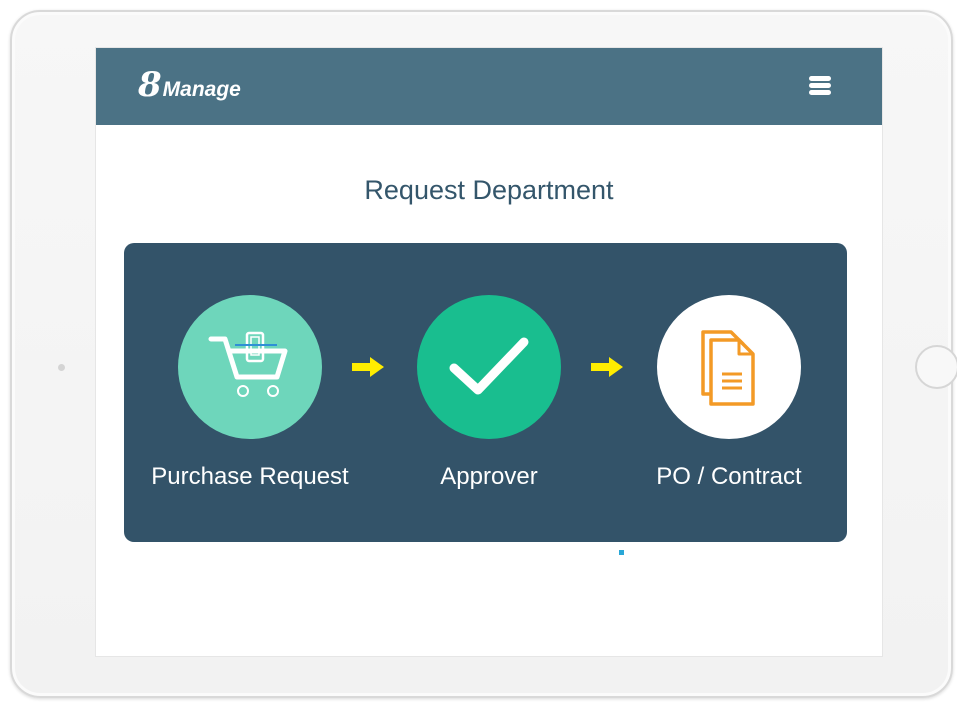 This screenshot has width=957, height=704. Describe the element at coordinates (250, 476) in the screenshot. I see `step-label: Purchase Request` at that location.